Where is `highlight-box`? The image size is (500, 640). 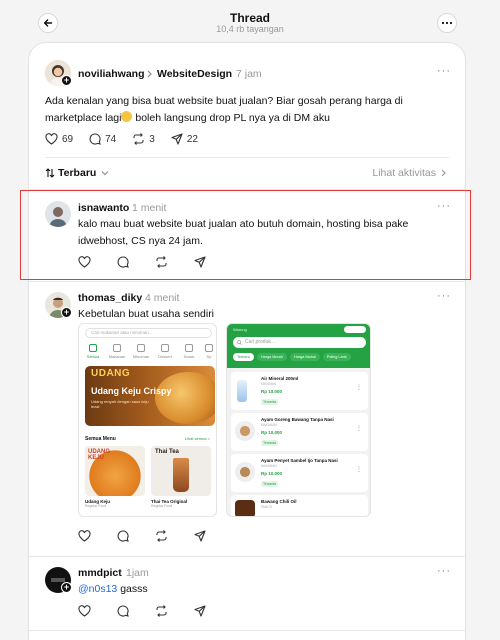 highlight-box is located at coordinates (245, 235).